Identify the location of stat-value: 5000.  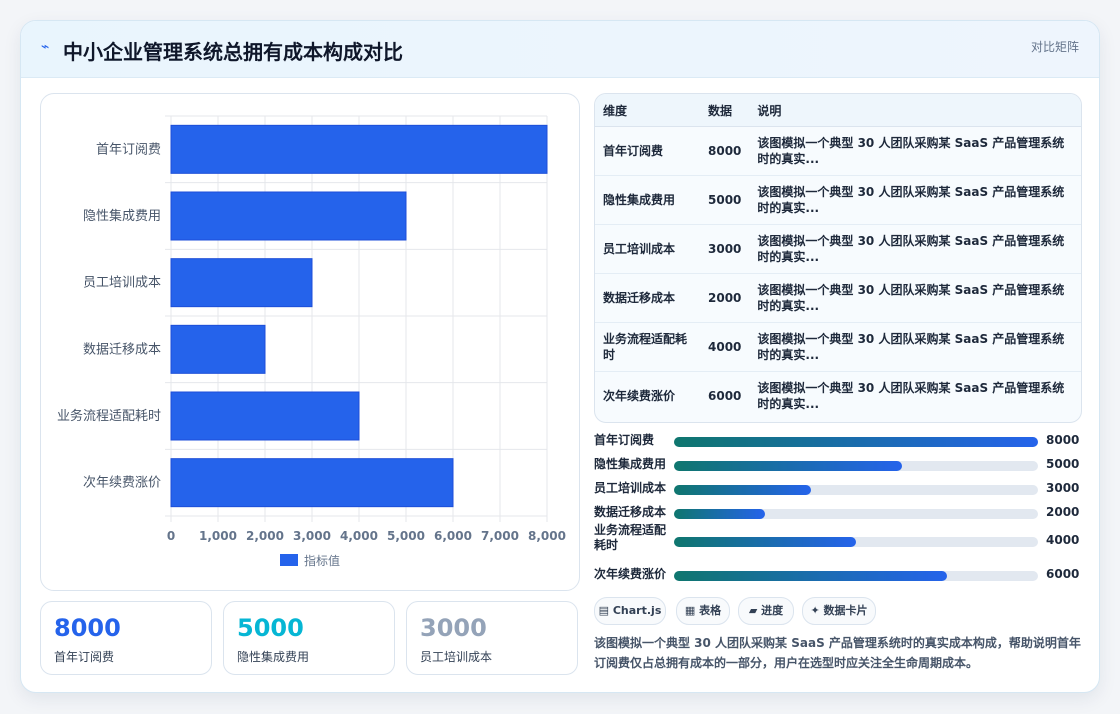
(270, 628).